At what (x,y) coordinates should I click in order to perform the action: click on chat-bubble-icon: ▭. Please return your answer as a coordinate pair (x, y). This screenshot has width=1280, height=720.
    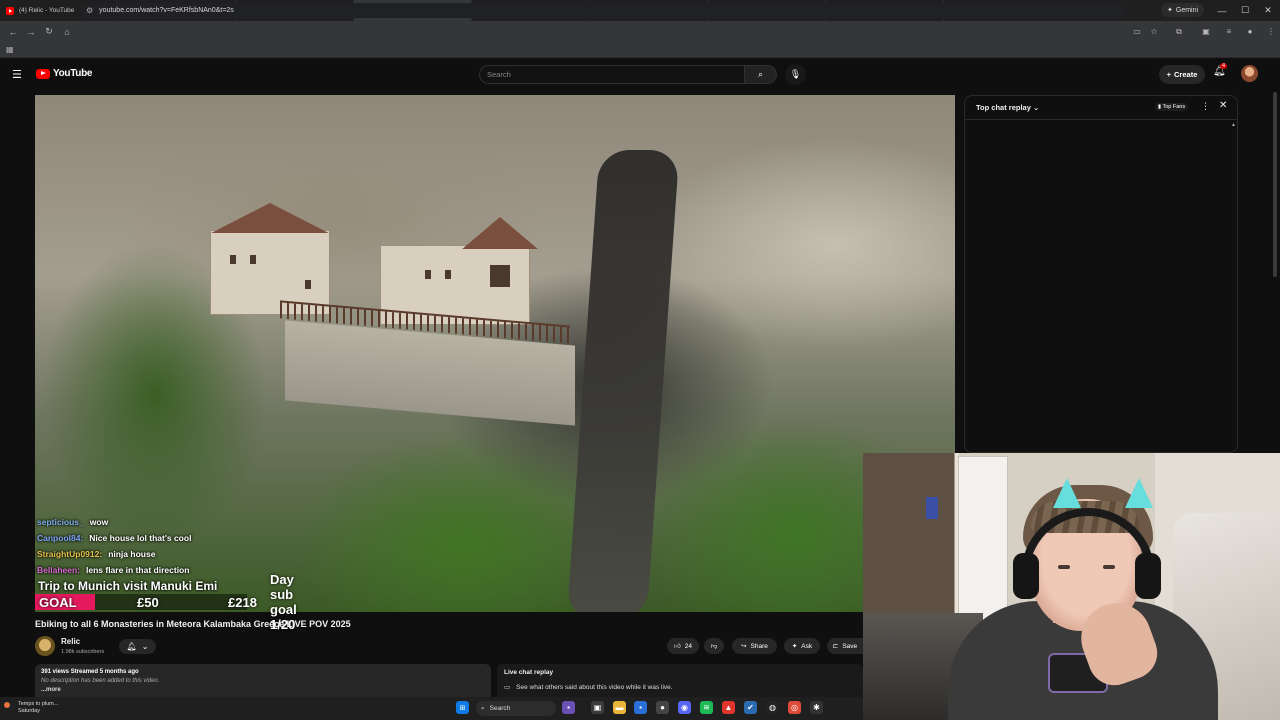
    Looking at the image, I should click on (507, 687).